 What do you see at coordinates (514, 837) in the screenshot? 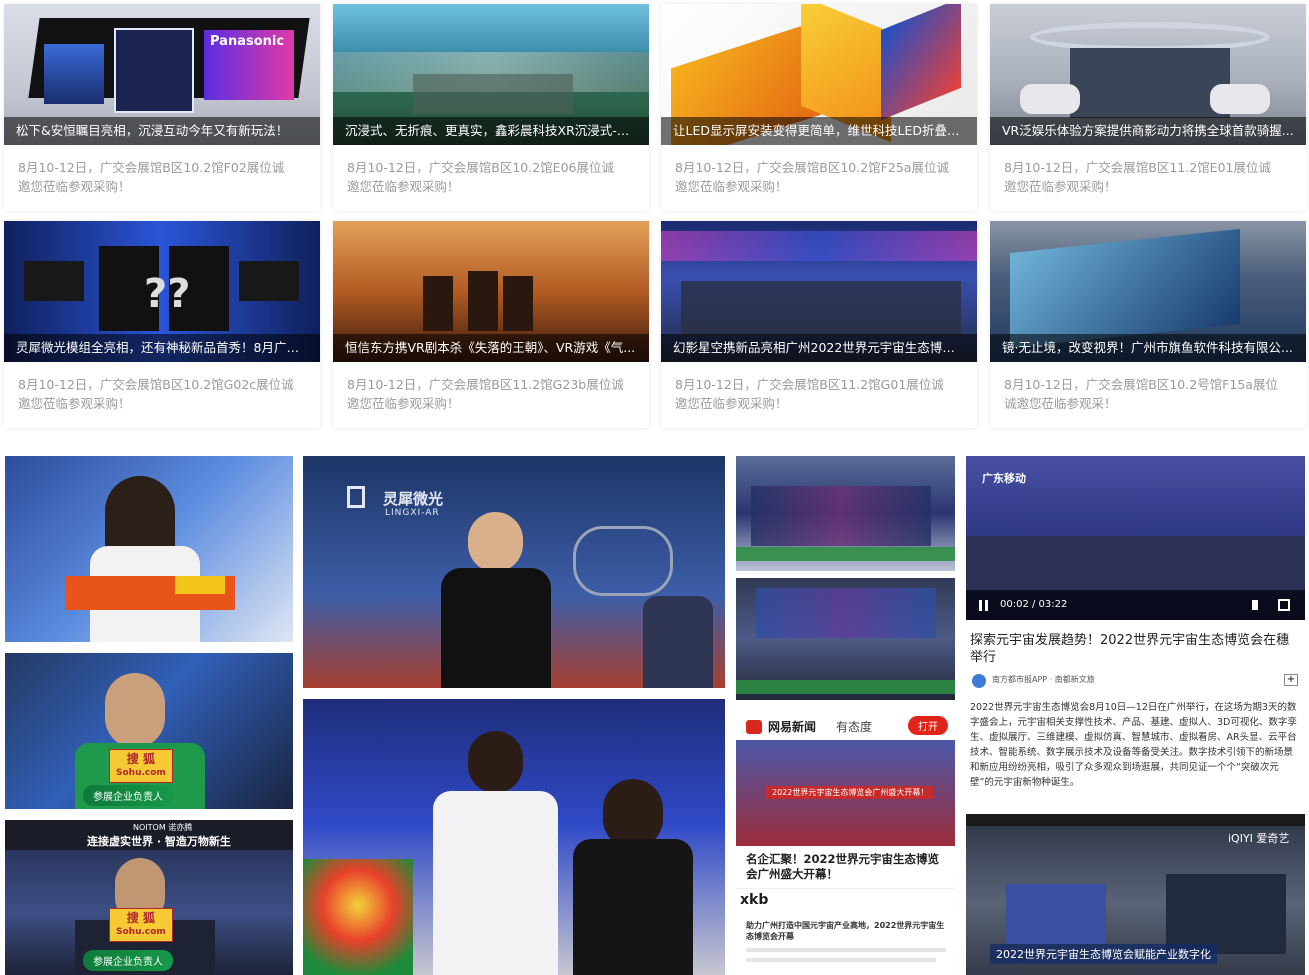
I see `booth-photo` at bounding box center [514, 837].